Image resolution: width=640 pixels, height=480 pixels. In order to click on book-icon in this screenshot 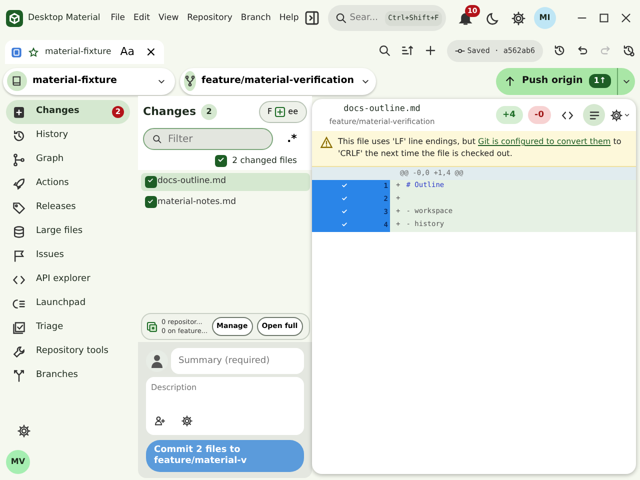, I will do `click(16, 81)`.